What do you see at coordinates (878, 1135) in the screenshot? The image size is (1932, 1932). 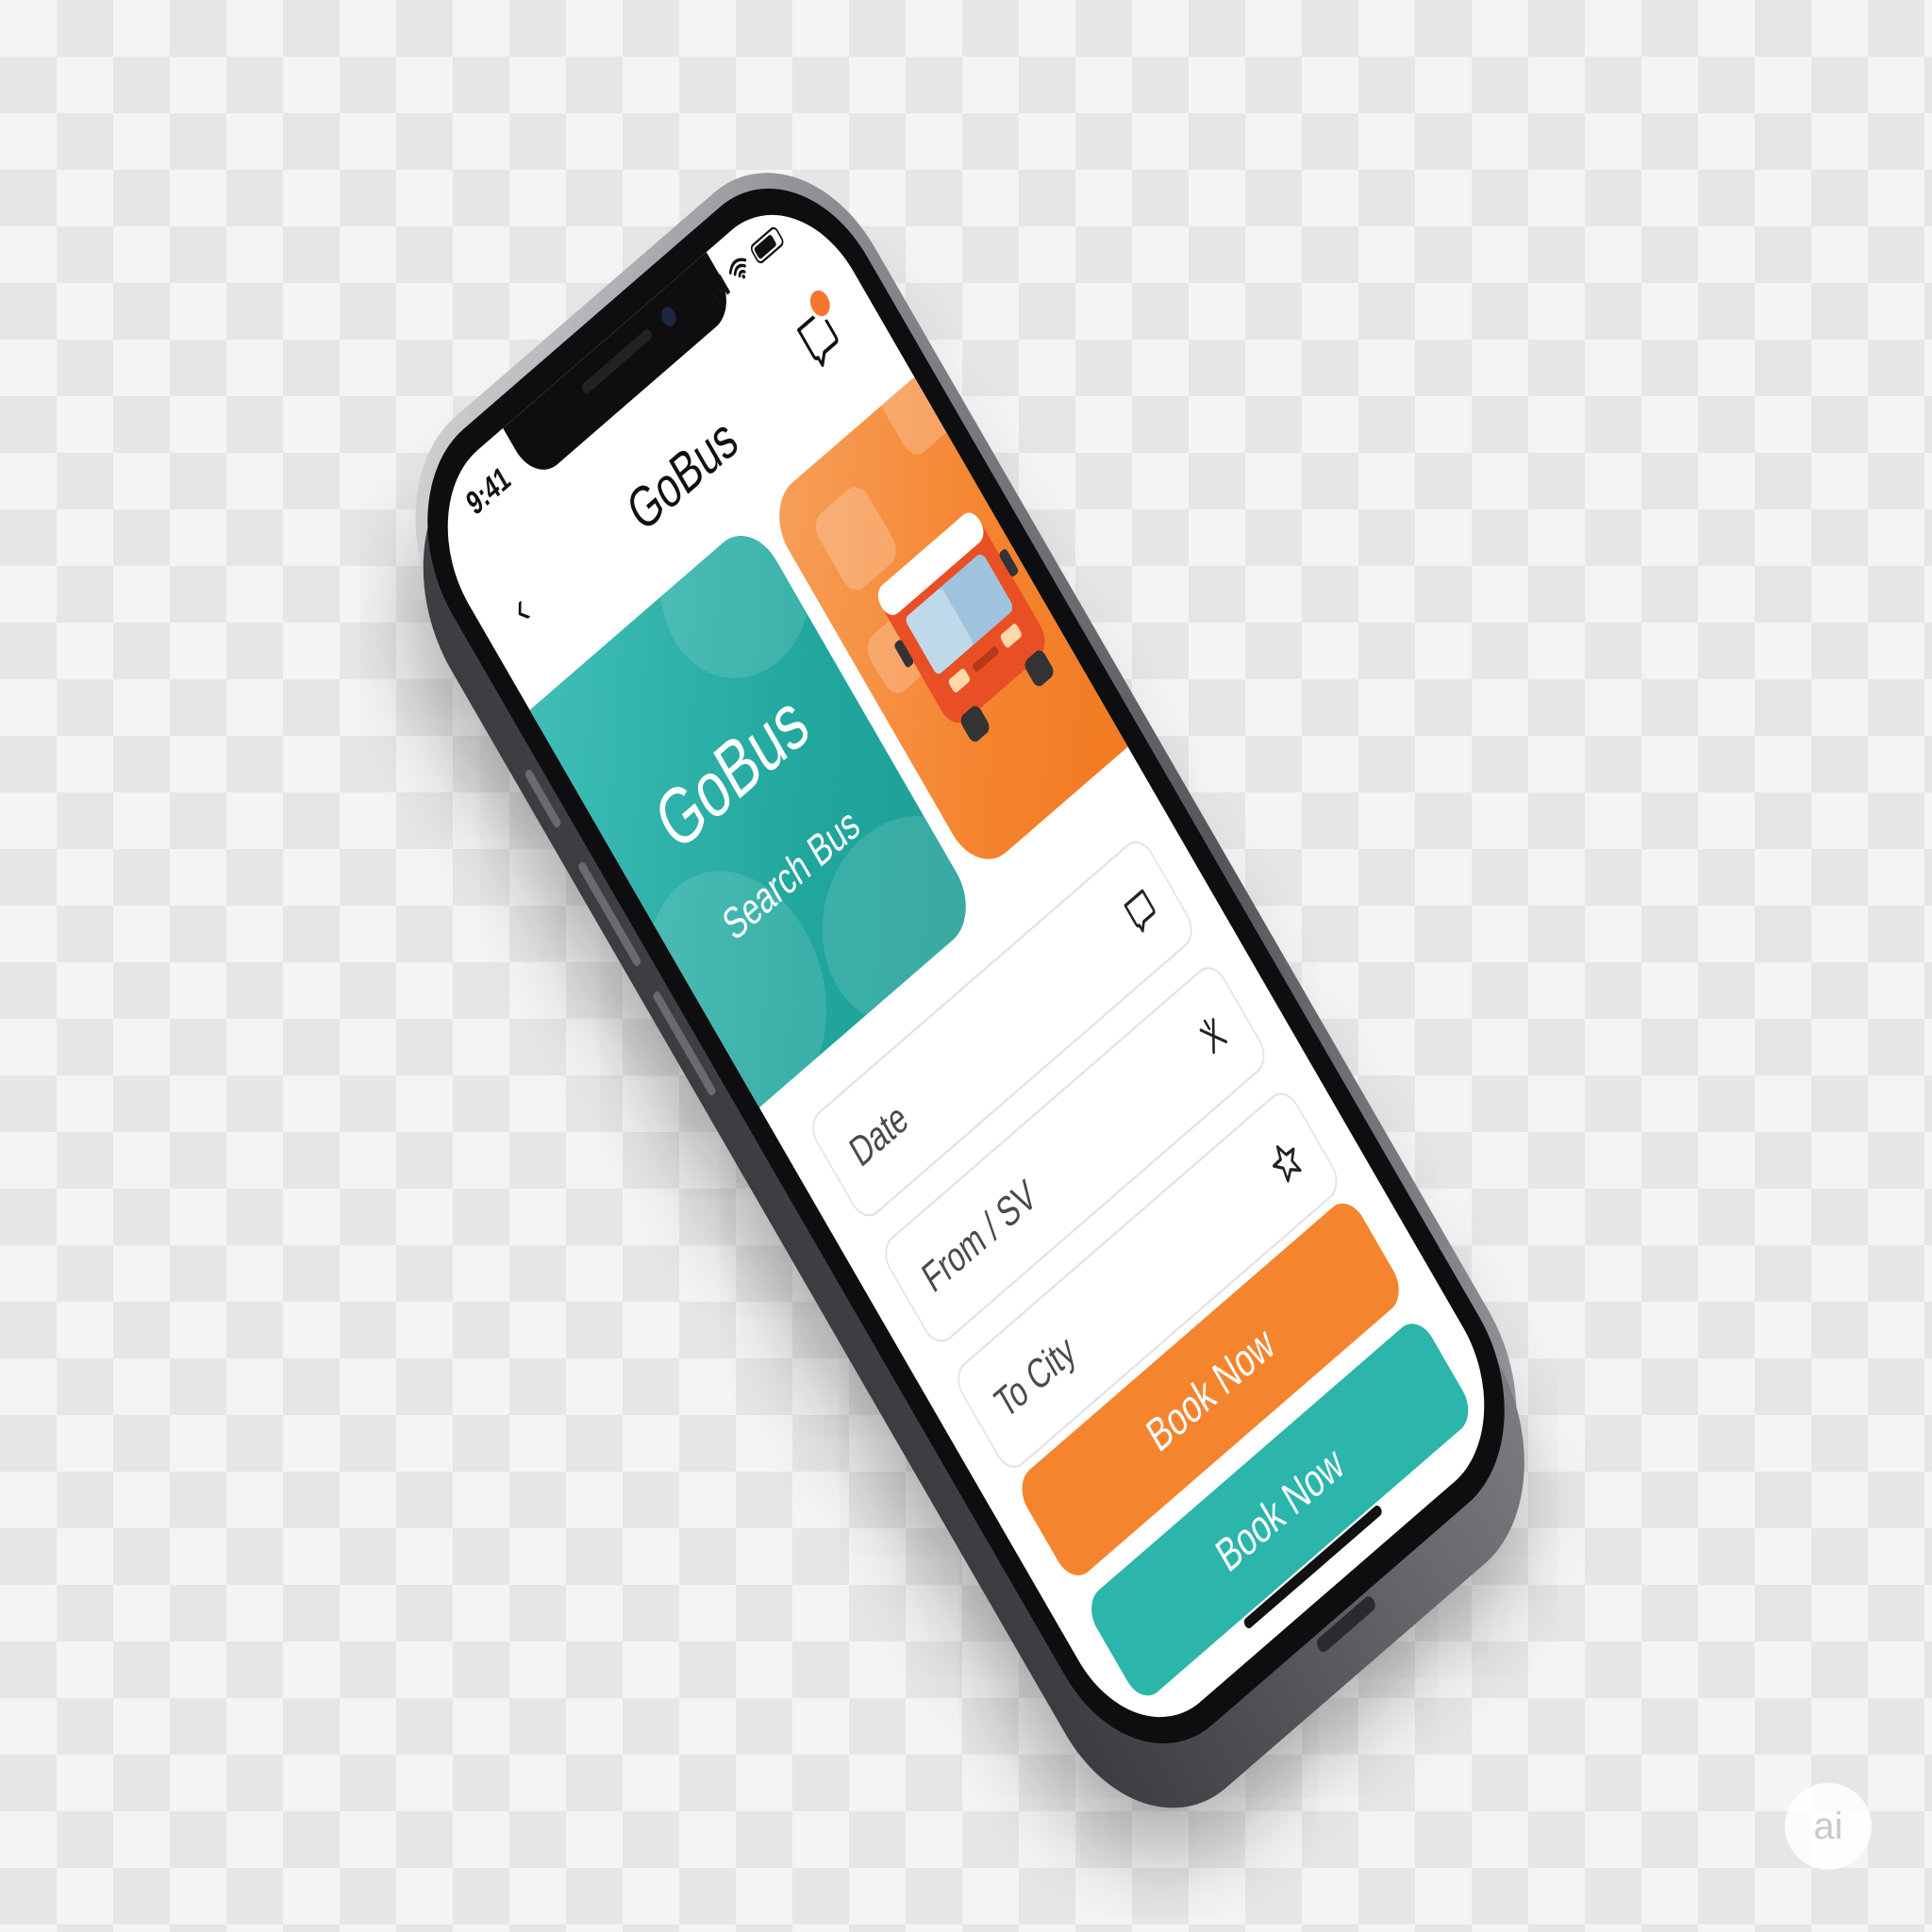 I see `date-field-label: Date` at bounding box center [878, 1135].